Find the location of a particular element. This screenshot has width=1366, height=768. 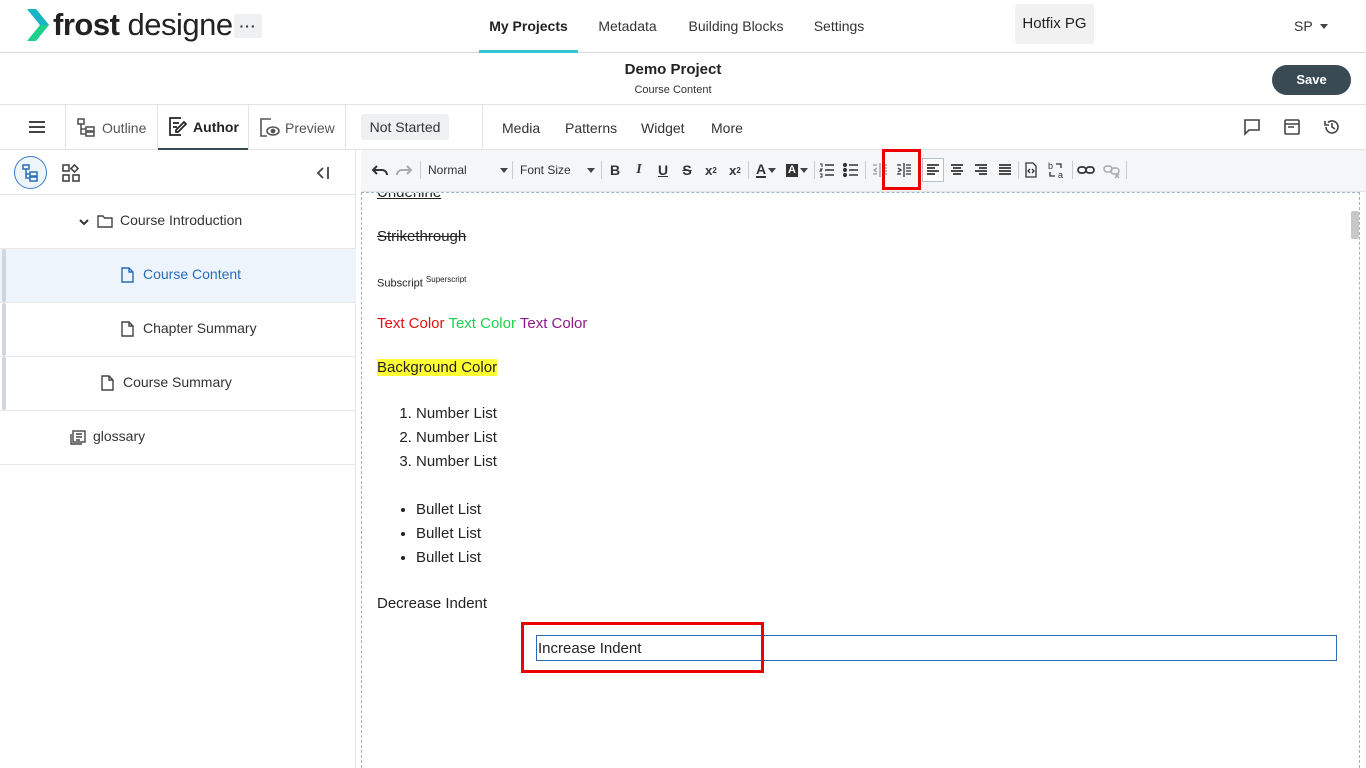

superscript-icon: x2 is located at coordinates (735, 170).